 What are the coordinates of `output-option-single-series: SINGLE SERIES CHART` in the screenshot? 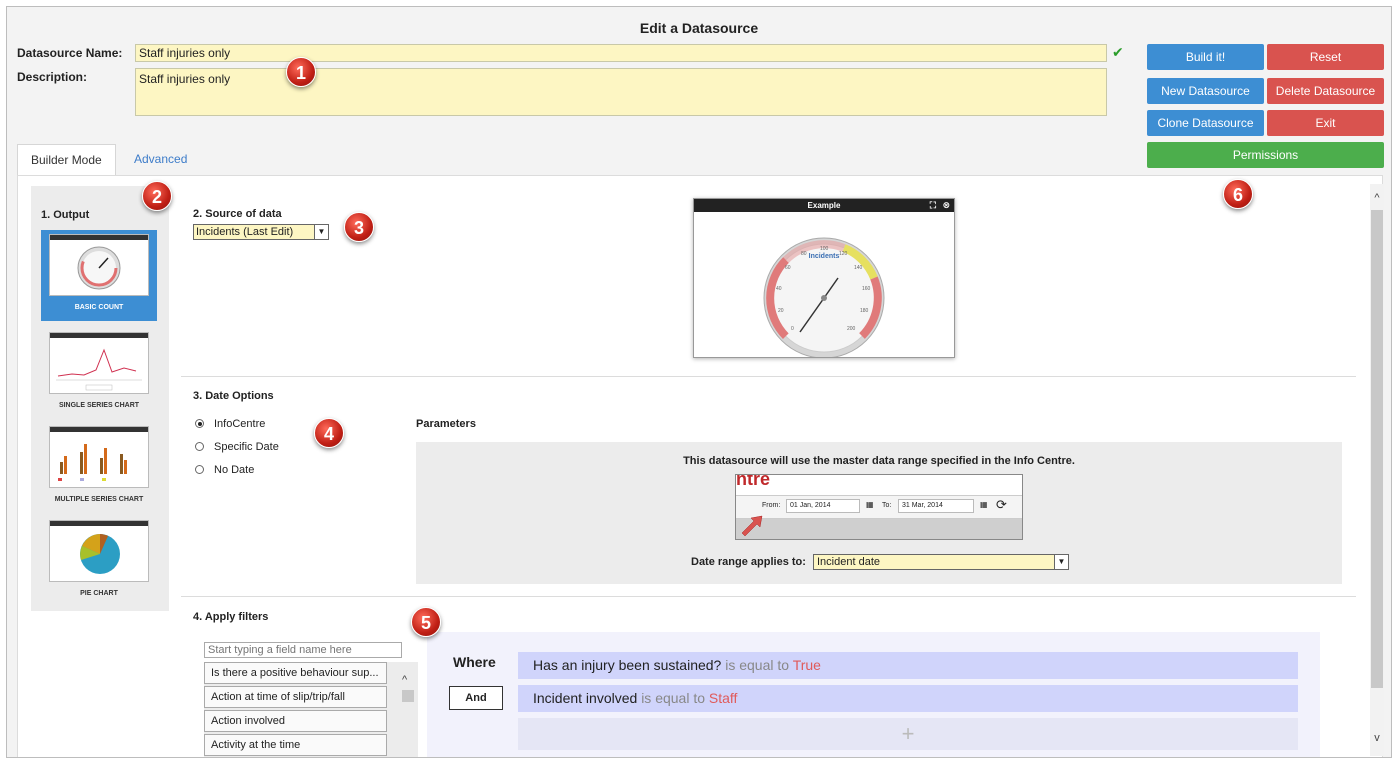 It's located at (99, 370).